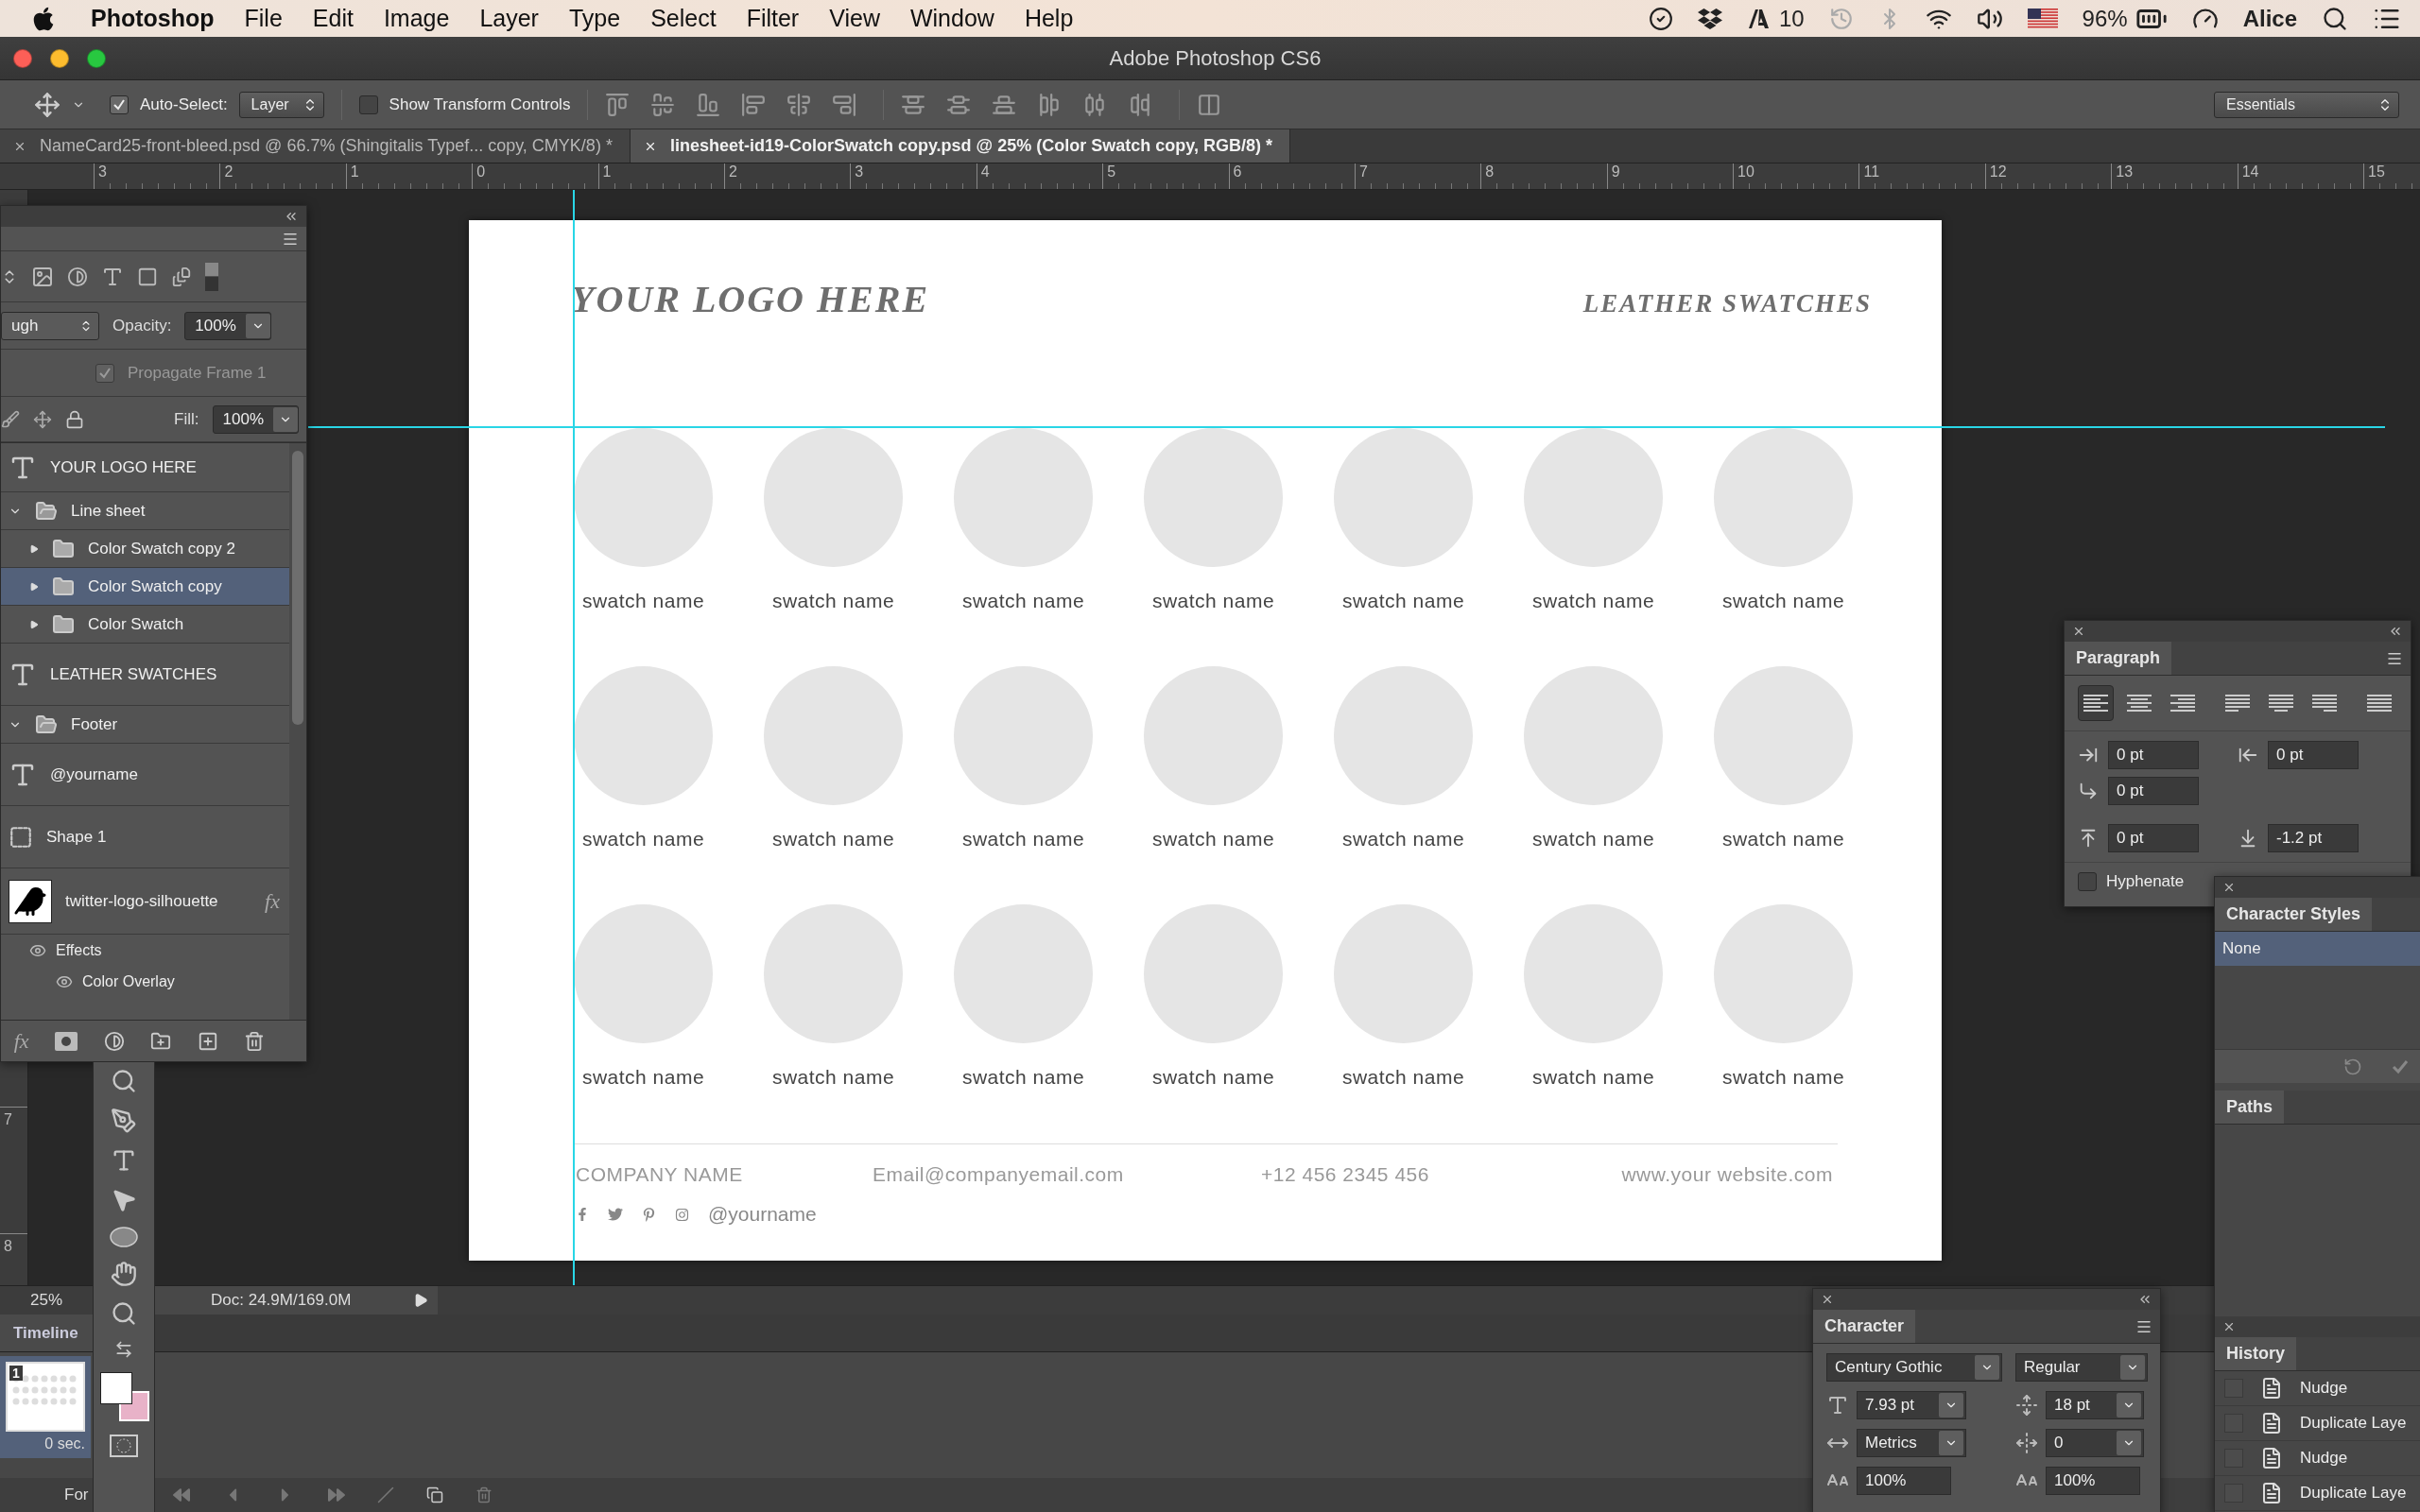  What do you see at coordinates (123, 1349) in the screenshot?
I see `swap-colors-icon` at bounding box center [123, 1349].